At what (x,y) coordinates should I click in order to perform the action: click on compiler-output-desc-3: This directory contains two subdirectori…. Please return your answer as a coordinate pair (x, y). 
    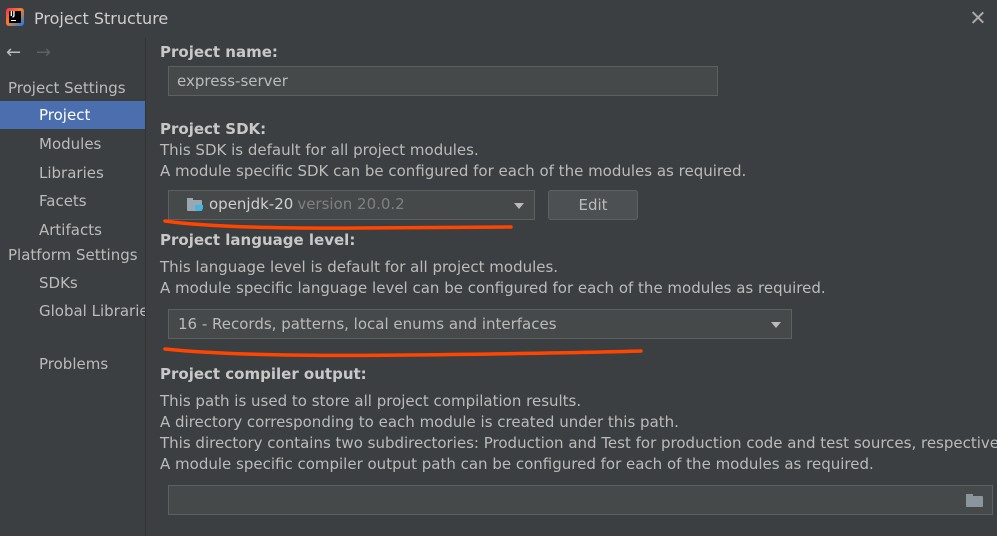
    Looking at the image, I should click on (578, 443).